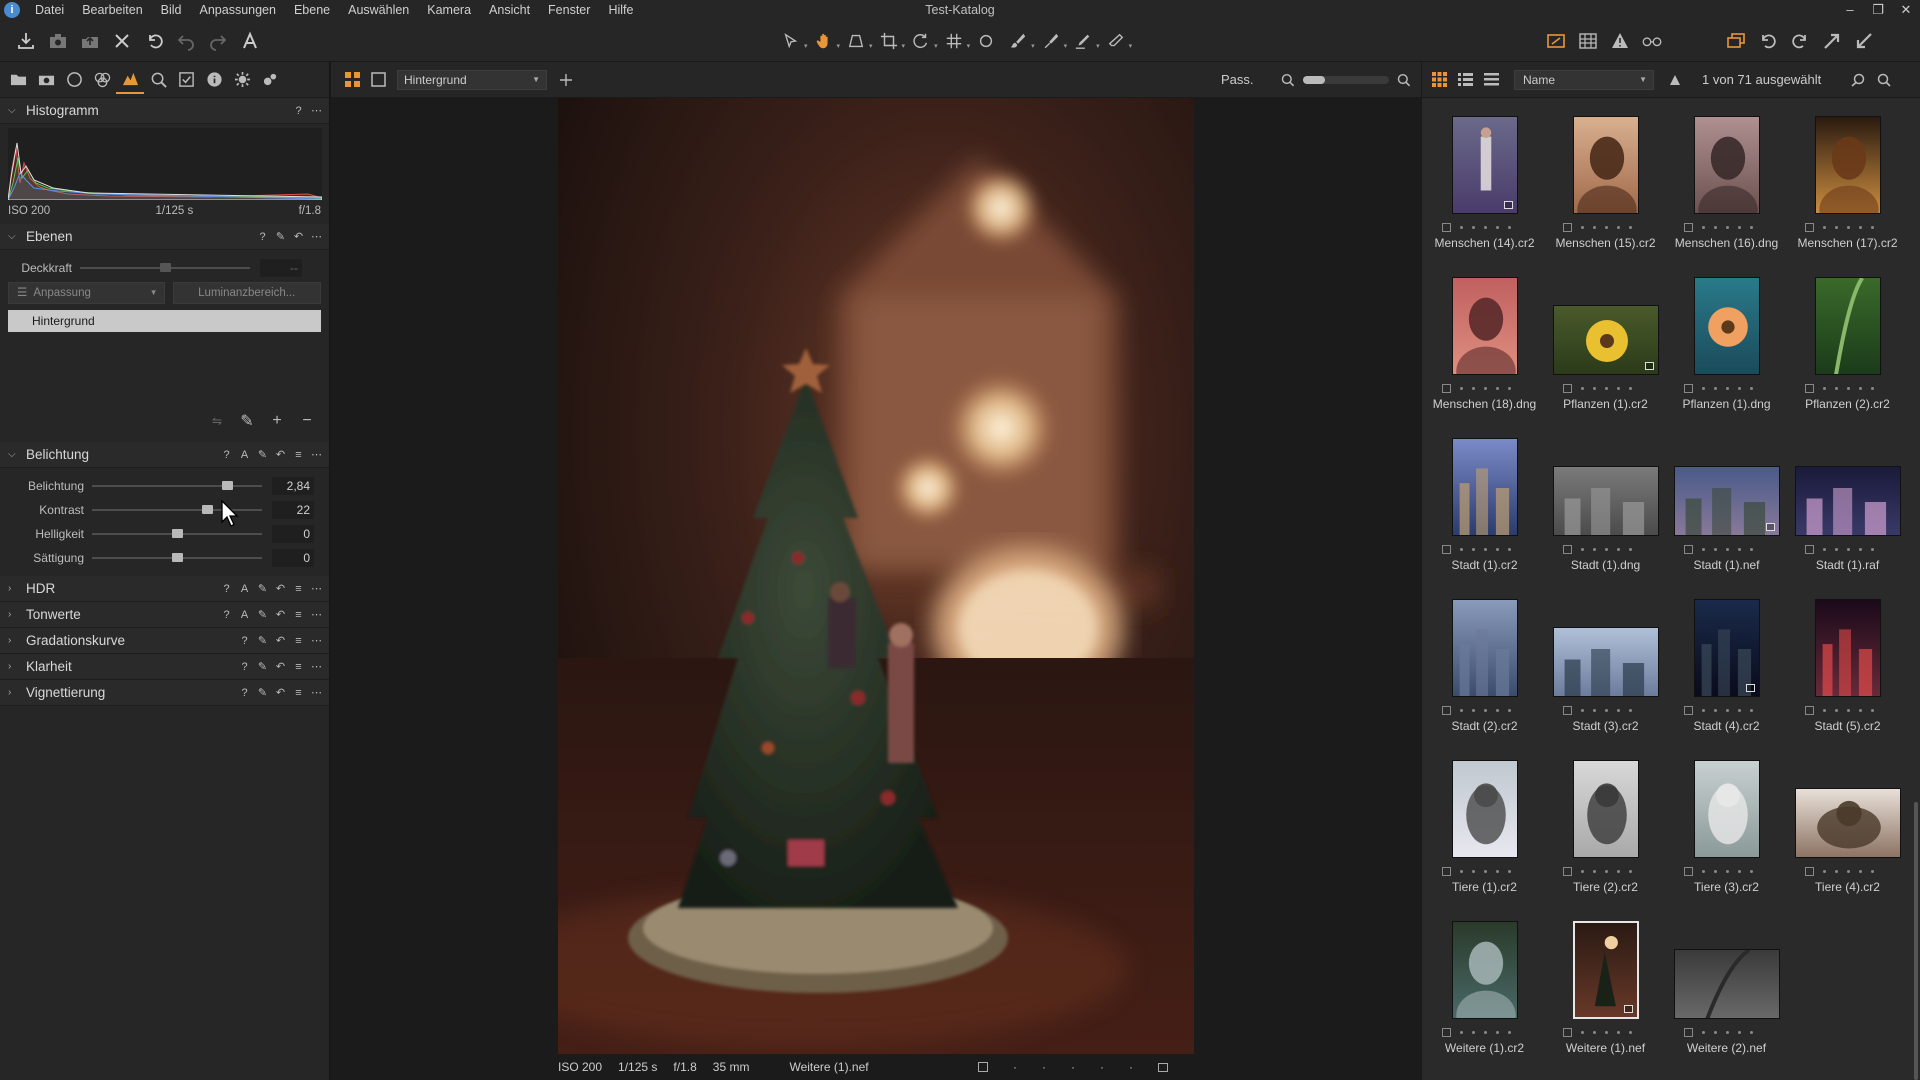  Describe the element at coordinates (164, 321) in the screenshot. I see `layer-item-background: Hintergrund` at that location.